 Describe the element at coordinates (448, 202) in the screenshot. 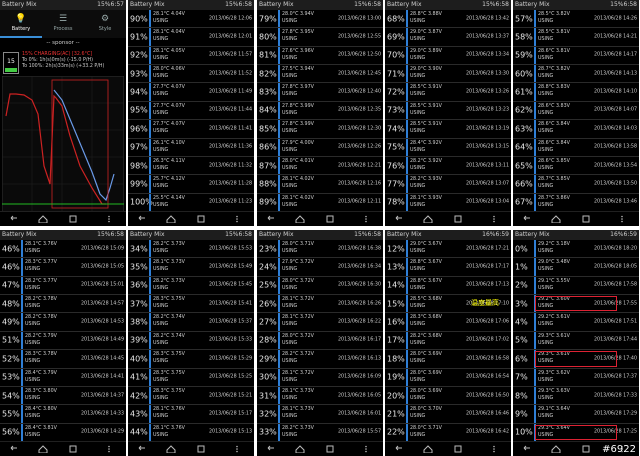

I see `list-item: 78% 28.1°C 3.93V USING 2013/06/28 13:04` at that location.